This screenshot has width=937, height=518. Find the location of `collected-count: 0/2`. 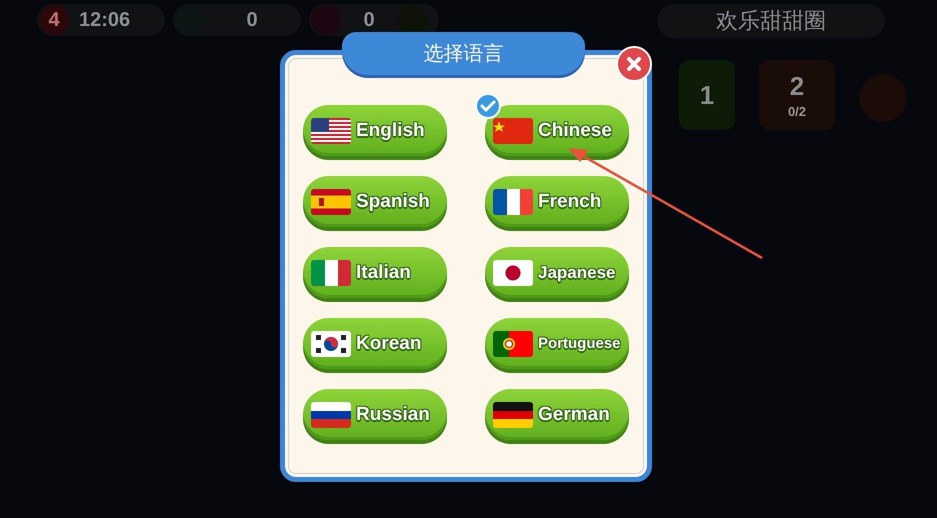

collected-count: 0/2 is located at coordinates (797, 111).